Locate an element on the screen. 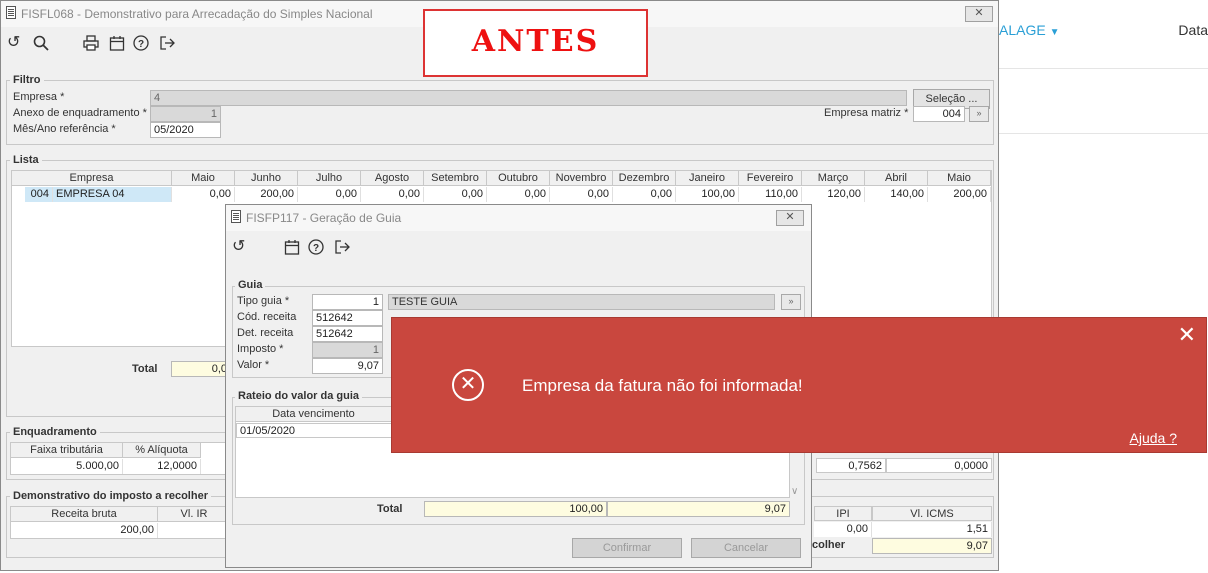  help-link: Ajuda ? is located at coordinates (1153, 438).